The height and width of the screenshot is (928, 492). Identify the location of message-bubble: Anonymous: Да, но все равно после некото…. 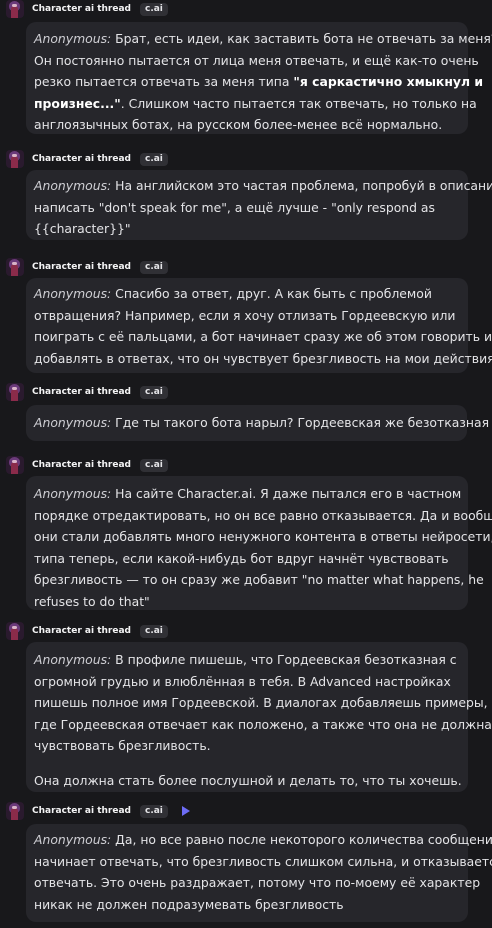
(259, 873).